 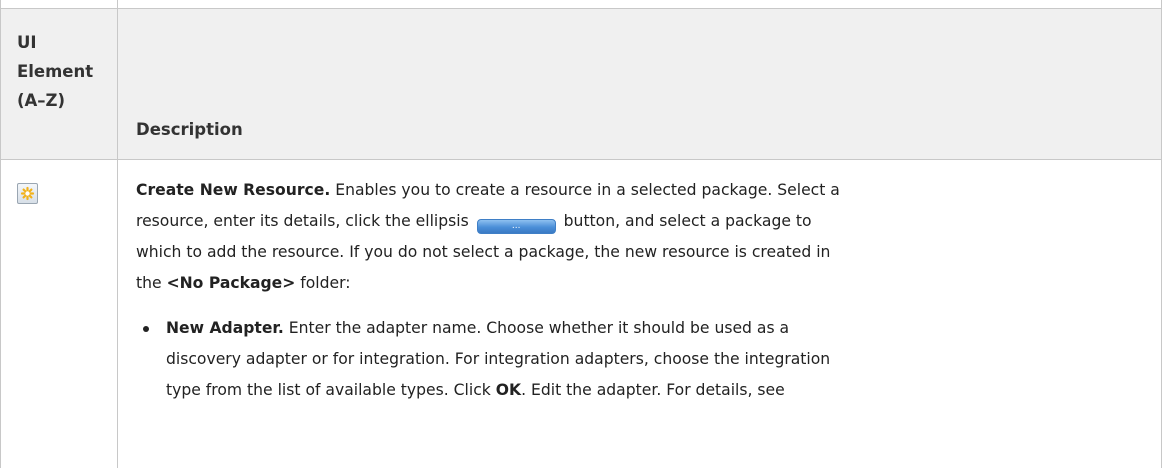 I want to click on ok-label: OK, so click(x=508, y=390).